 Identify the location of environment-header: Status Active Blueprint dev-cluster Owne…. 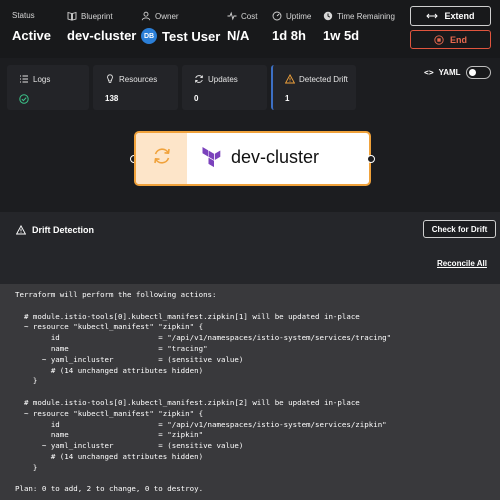
(250, 29).